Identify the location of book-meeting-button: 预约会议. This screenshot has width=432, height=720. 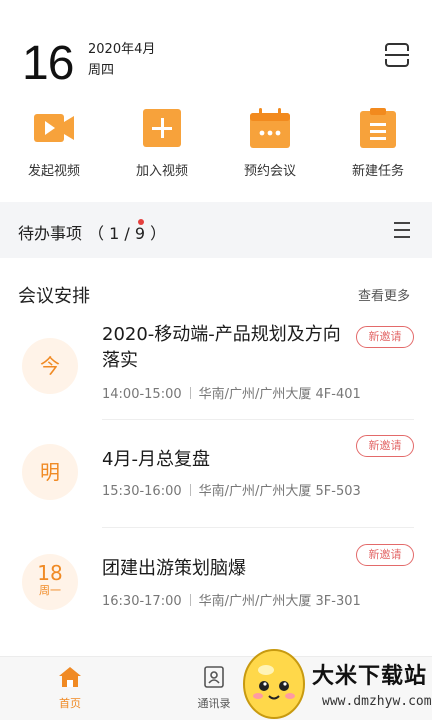
(270, 144).